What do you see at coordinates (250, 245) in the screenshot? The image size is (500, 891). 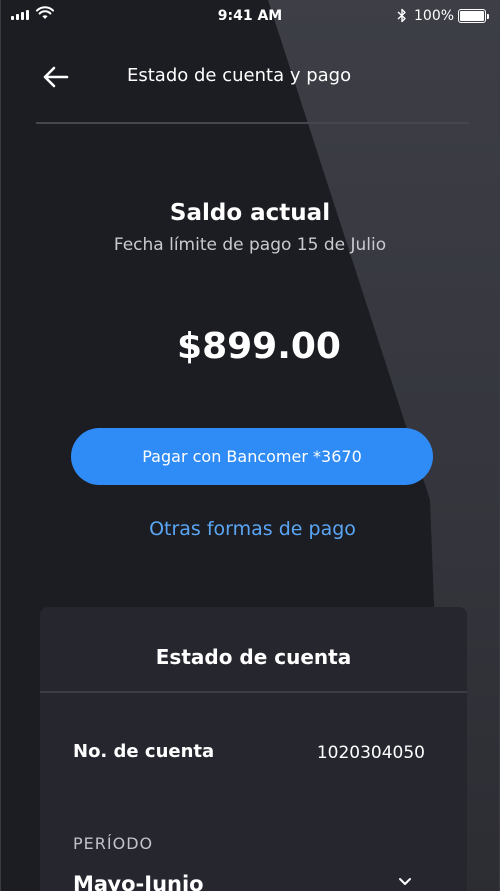 I see `due-date-text: Fecha límite de pago 15 de Julio` at bounding box center [250, 245].